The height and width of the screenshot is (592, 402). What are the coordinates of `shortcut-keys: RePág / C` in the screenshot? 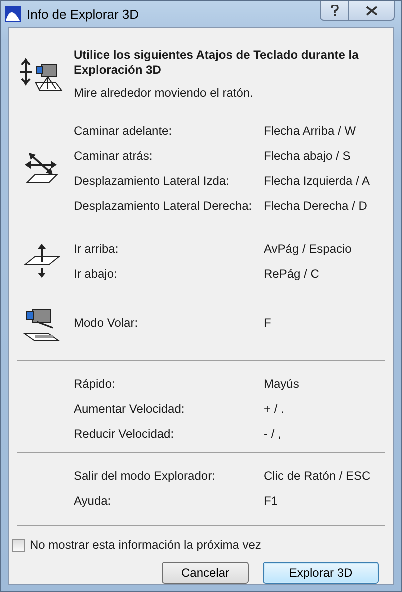 It's located at (292, 273).